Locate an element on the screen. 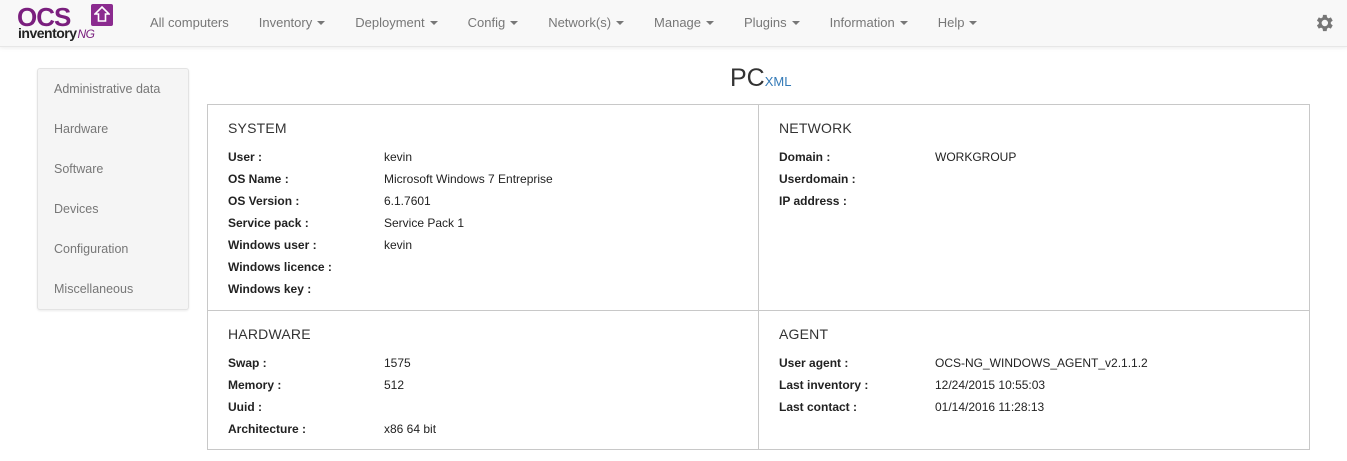 Image resolution: width=1347 pixels, height=461 pixels. page-title: PCXML is located at coordinates (761, 78).